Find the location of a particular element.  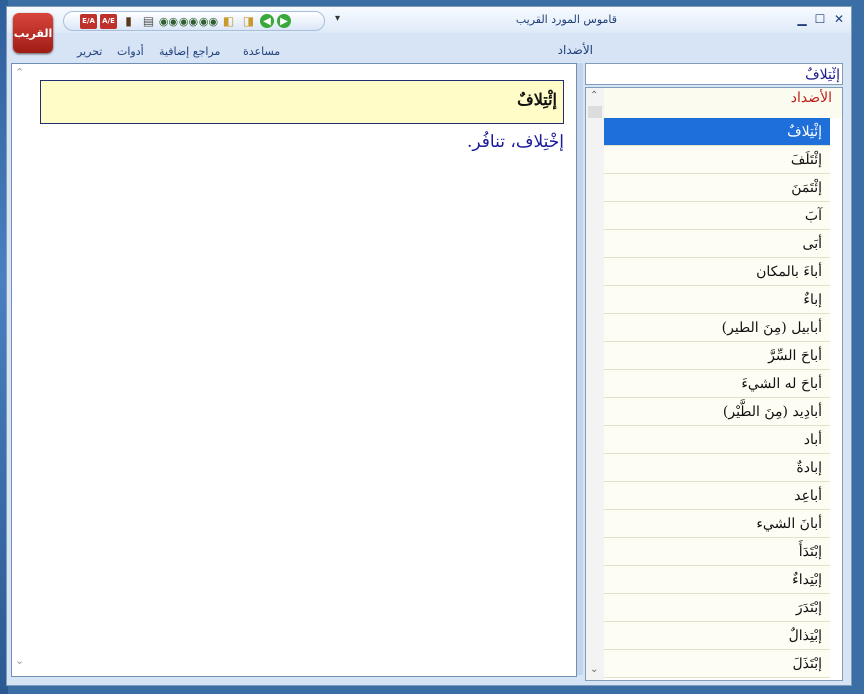

pane-splitter is located at coordinates (580, 369).